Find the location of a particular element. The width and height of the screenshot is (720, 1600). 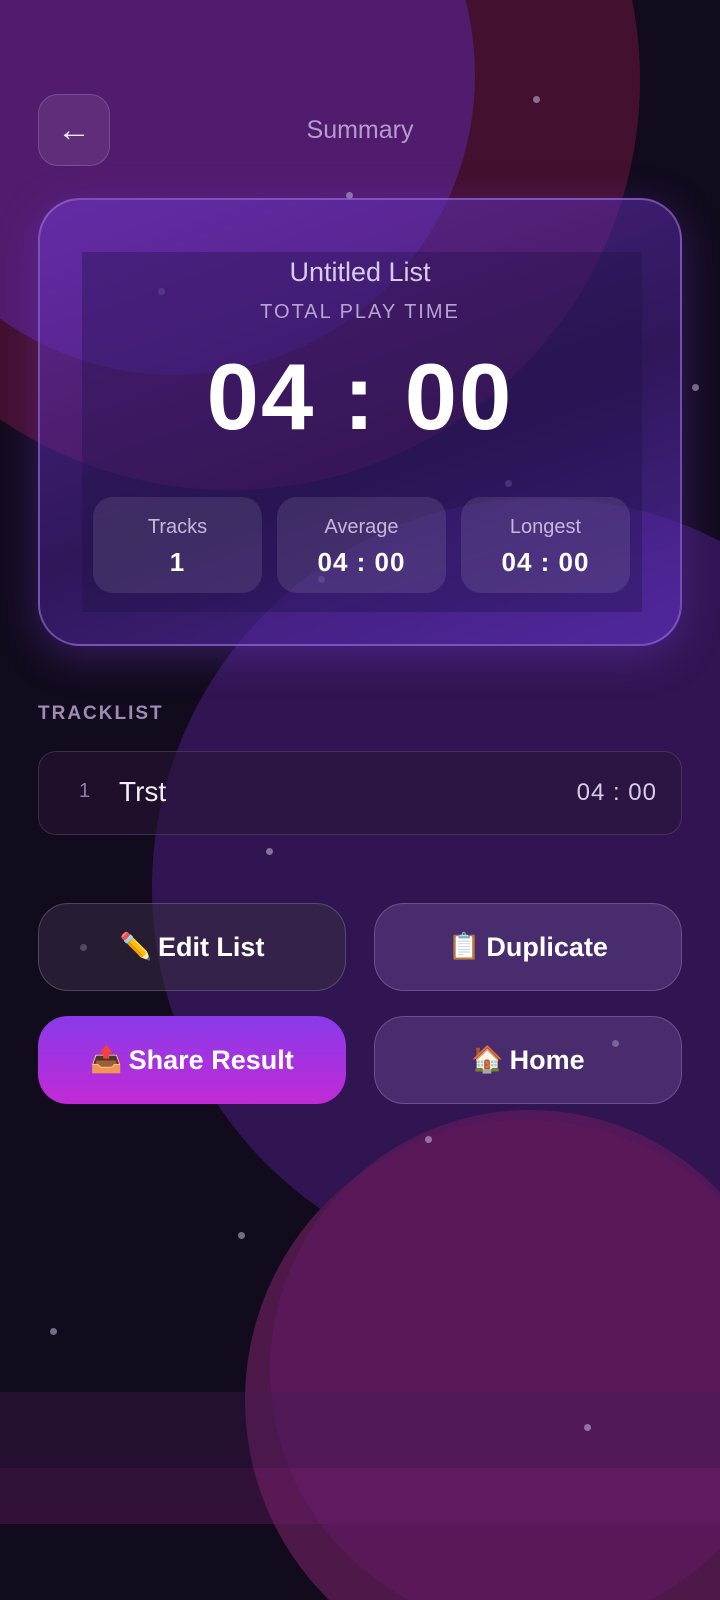

duplicate-label: Duplicate is located at coordinates (547, 946).